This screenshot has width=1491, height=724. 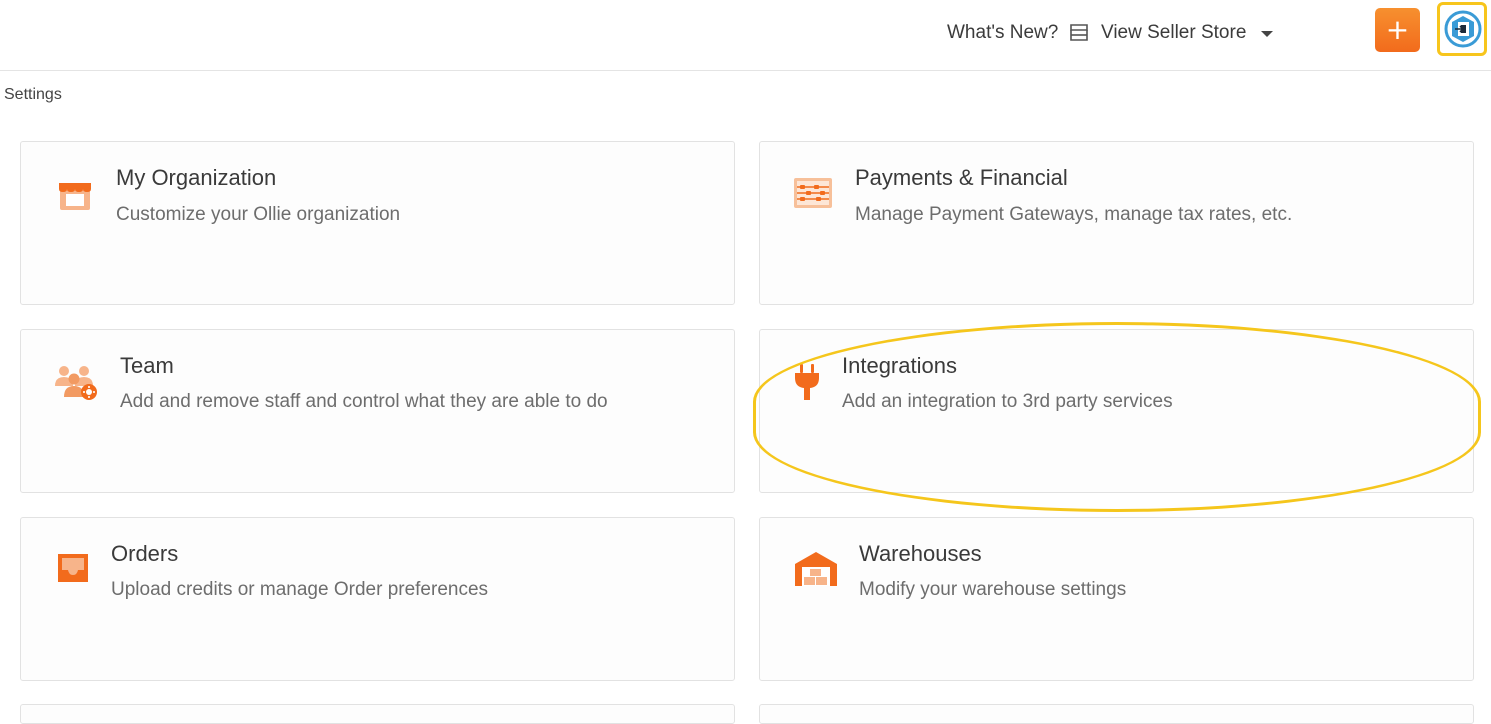 What do you see at coordinates (816, 569) in the screenshot?
I see `warehouse-icon` at bounding box center [816, 569].